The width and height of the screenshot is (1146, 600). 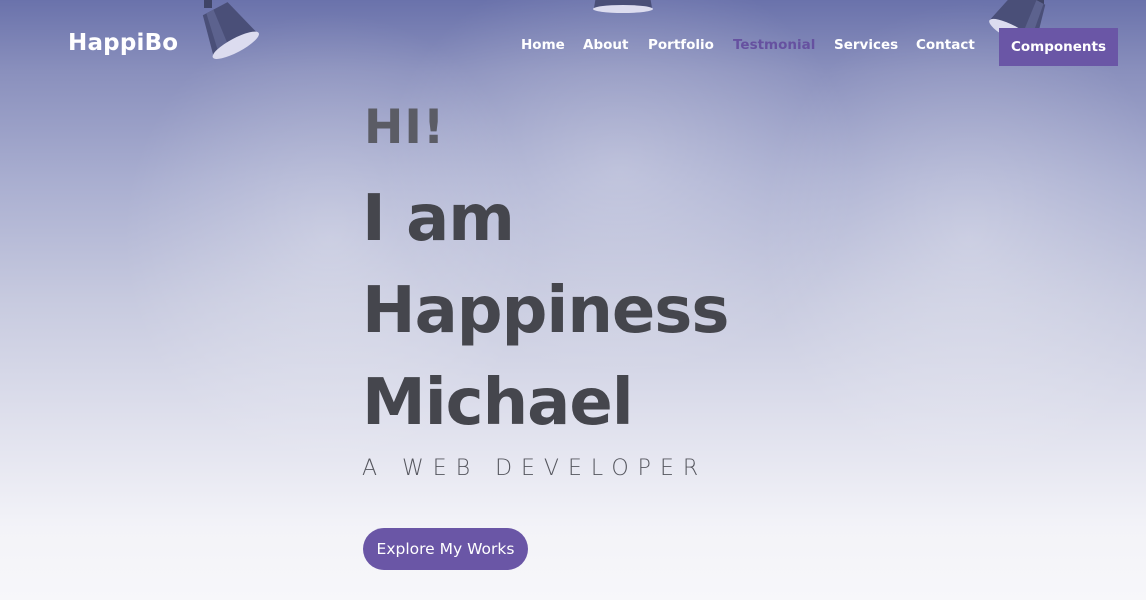 I want to click on hero-name-line: I am, so click(x=438, y=219).